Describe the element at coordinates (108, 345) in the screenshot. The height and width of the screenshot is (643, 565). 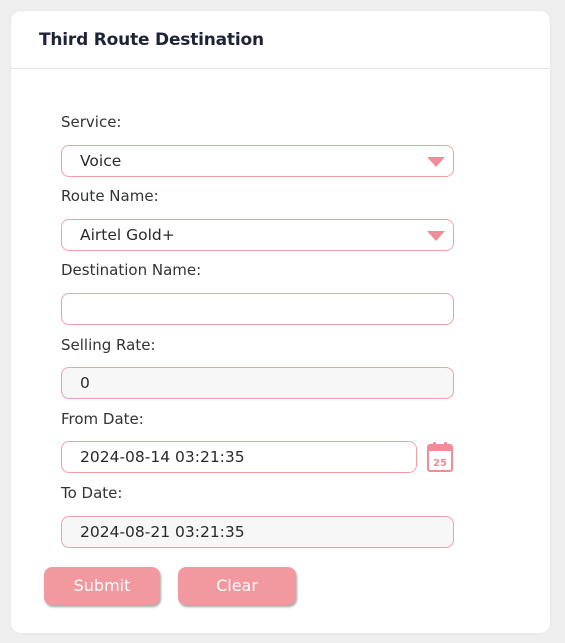
I see `selling-rate-label: Selling Rate:` at that location.